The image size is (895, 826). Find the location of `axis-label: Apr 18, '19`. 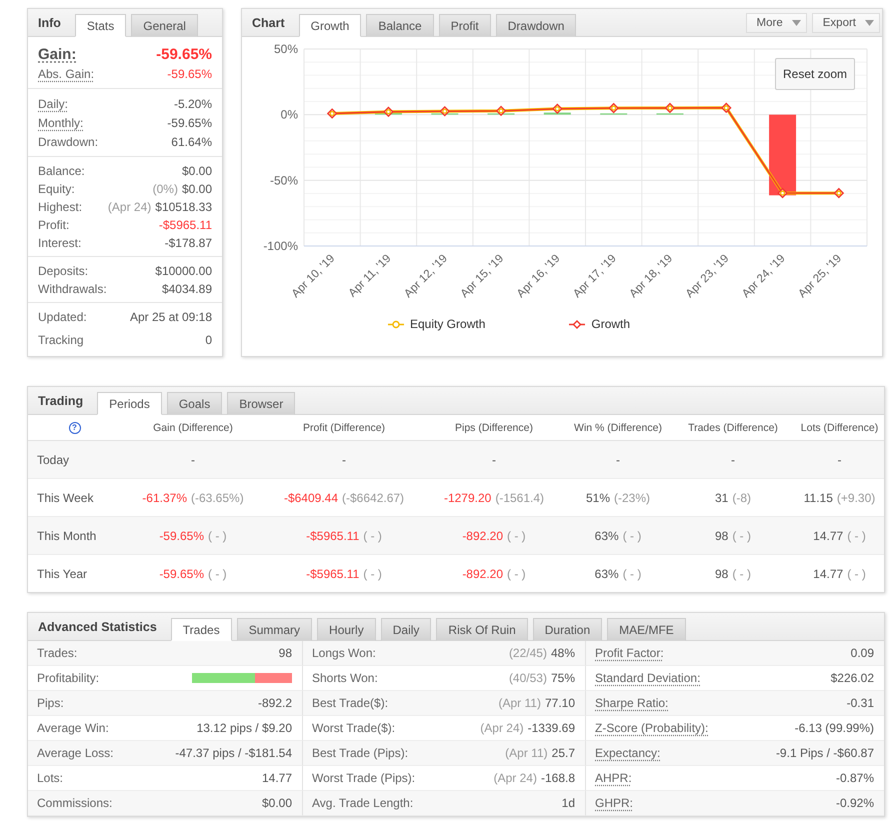

axis-label: Apr 18, '19 is located at coordinates (652, 276).